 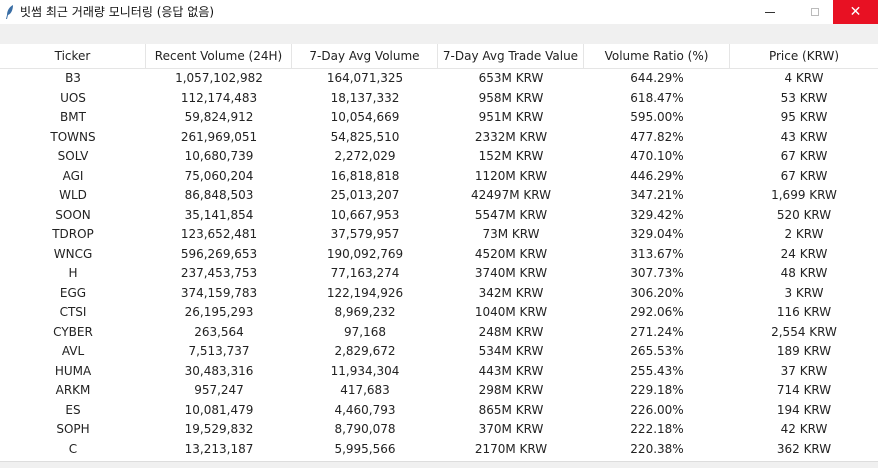 What do you see at coordinates (219, 214) in the screenshot?
I see `recent-volume-cell: 35,141,854` at bounding box center [219, 214].